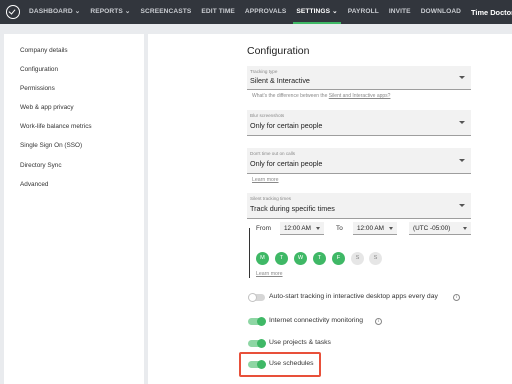 This screenshot has height=384, width=512. What do you see at coordinates (271, 198) in the screenshot?
I see `silent-tracking-times-label: Silent tracking times` at bounding box center [271, 198].